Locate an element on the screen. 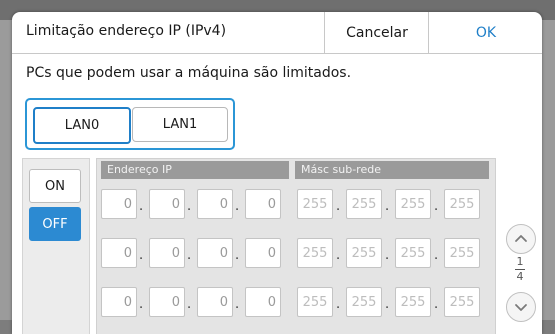  off-button: OFF is located at coordinates (55, 224).